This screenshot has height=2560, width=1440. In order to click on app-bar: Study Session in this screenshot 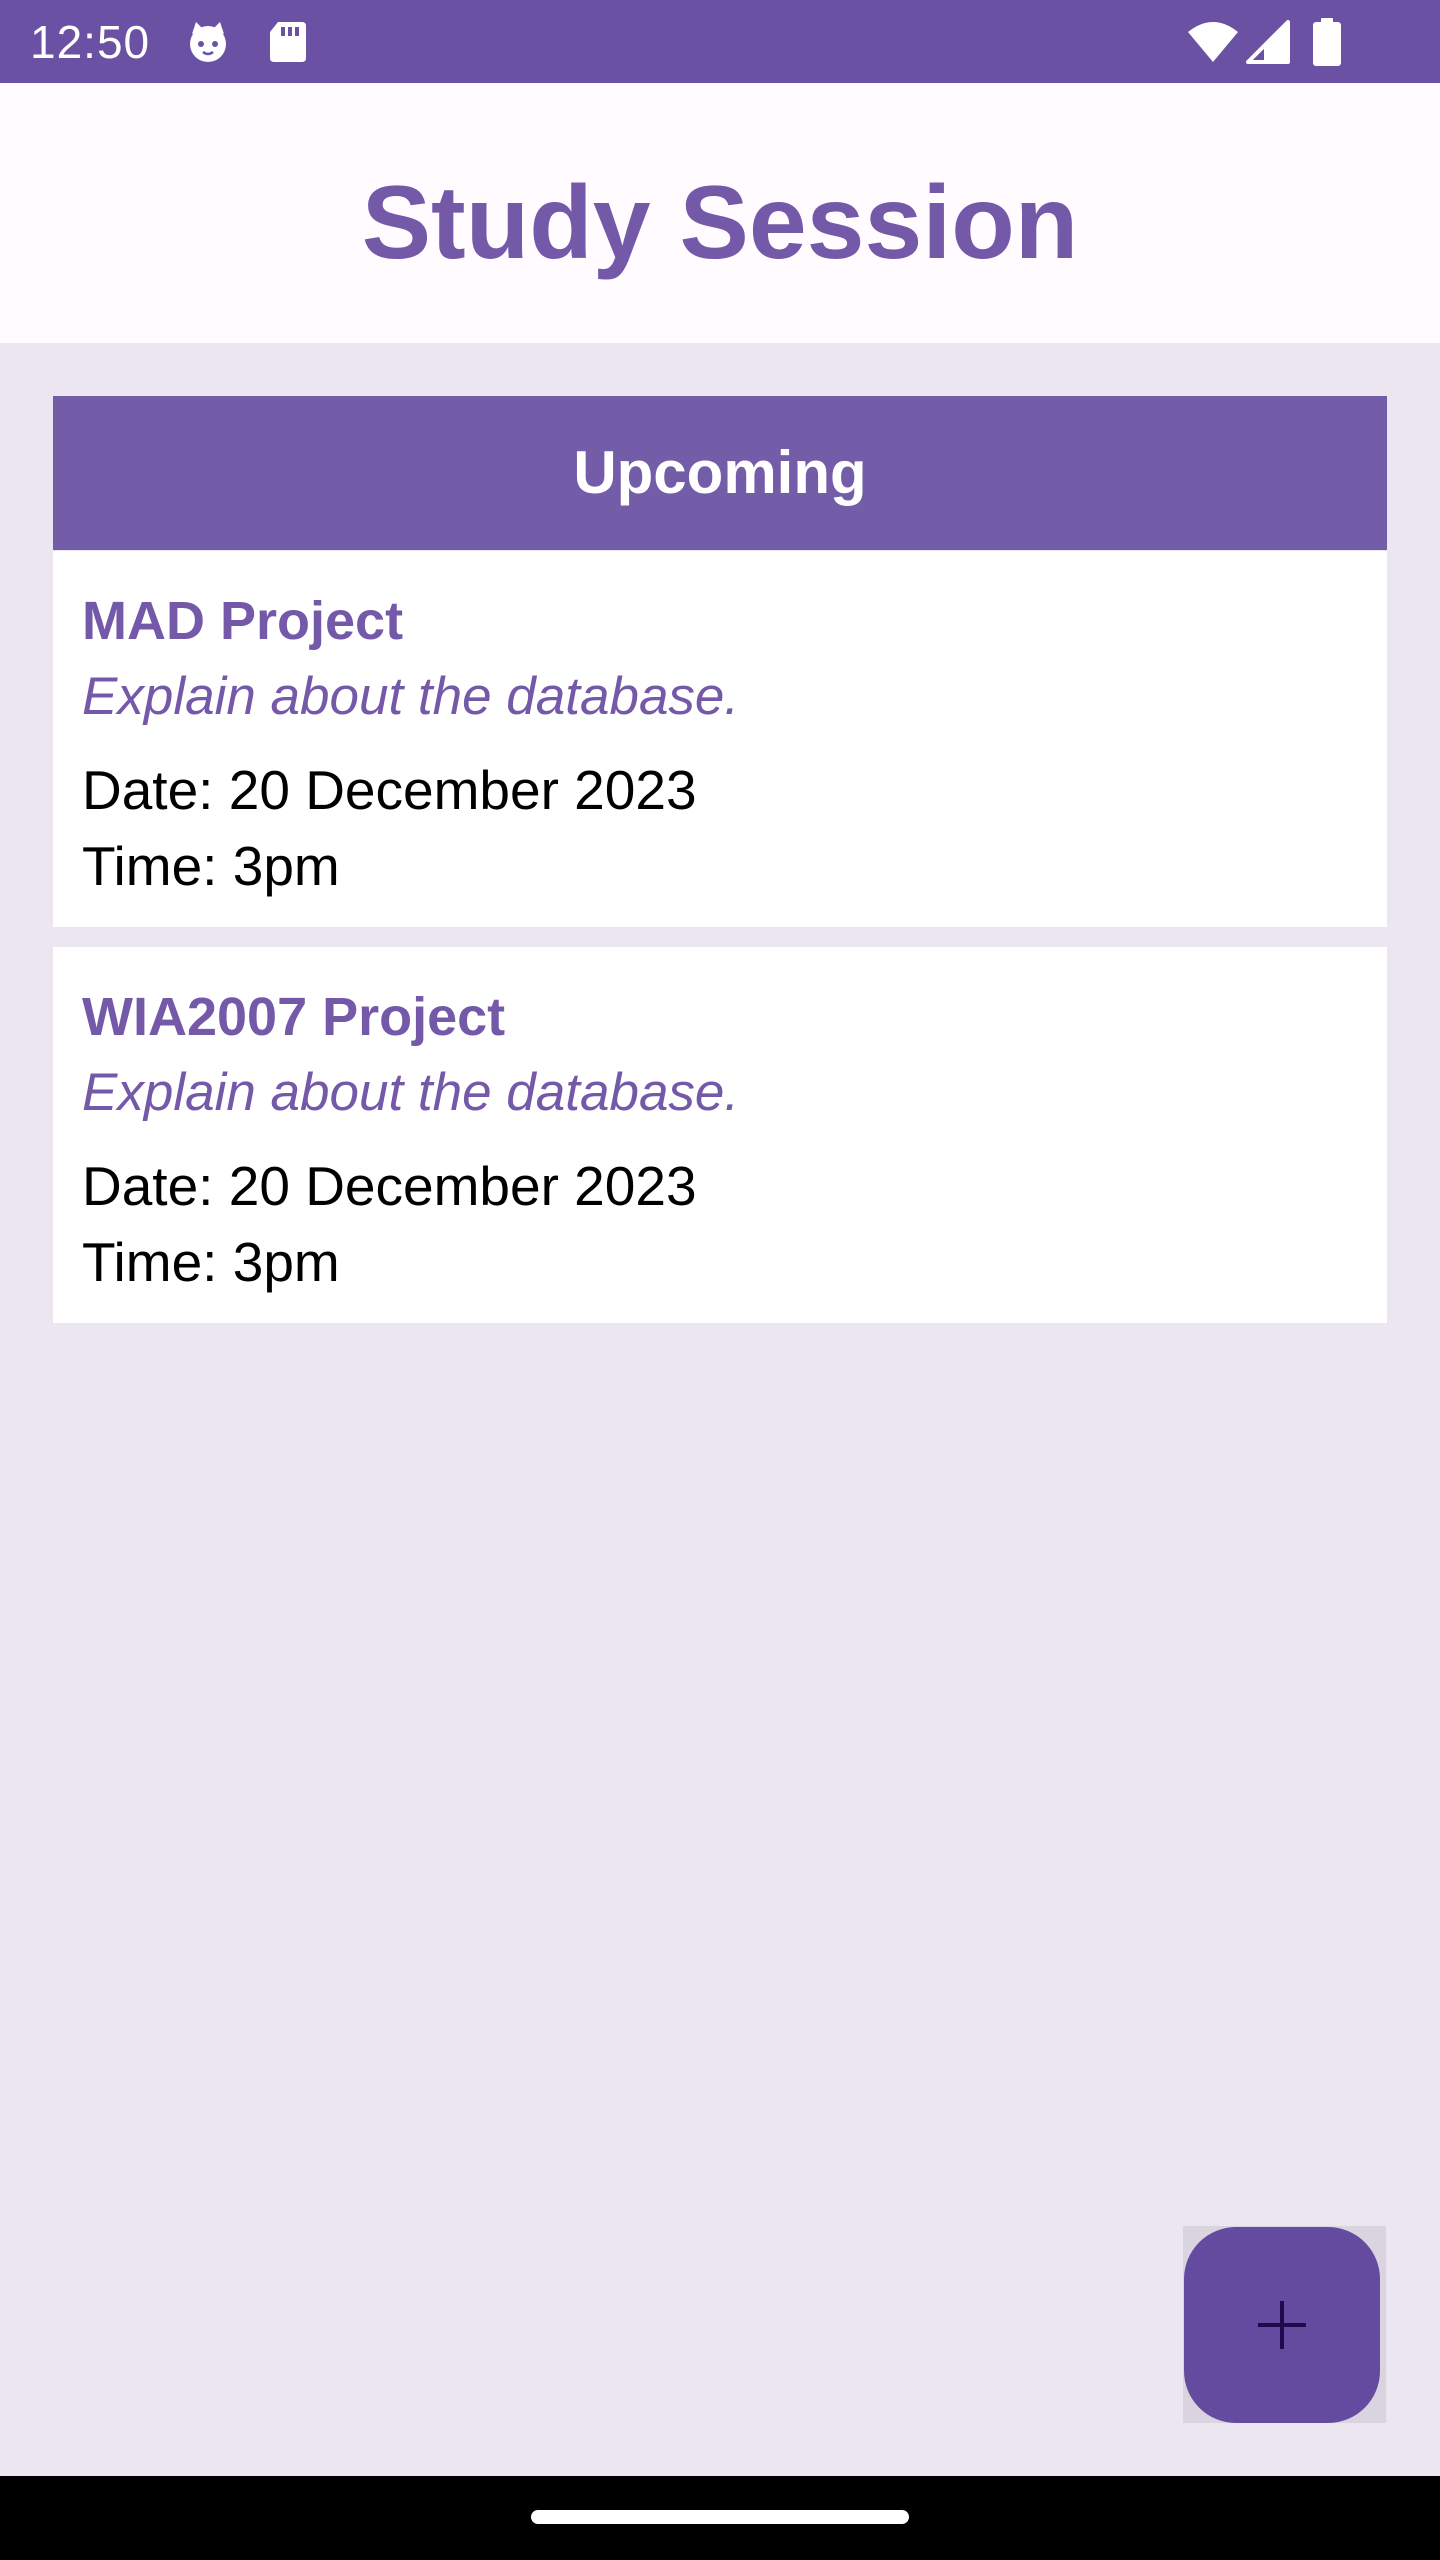, I will do `click(720, 213)`.